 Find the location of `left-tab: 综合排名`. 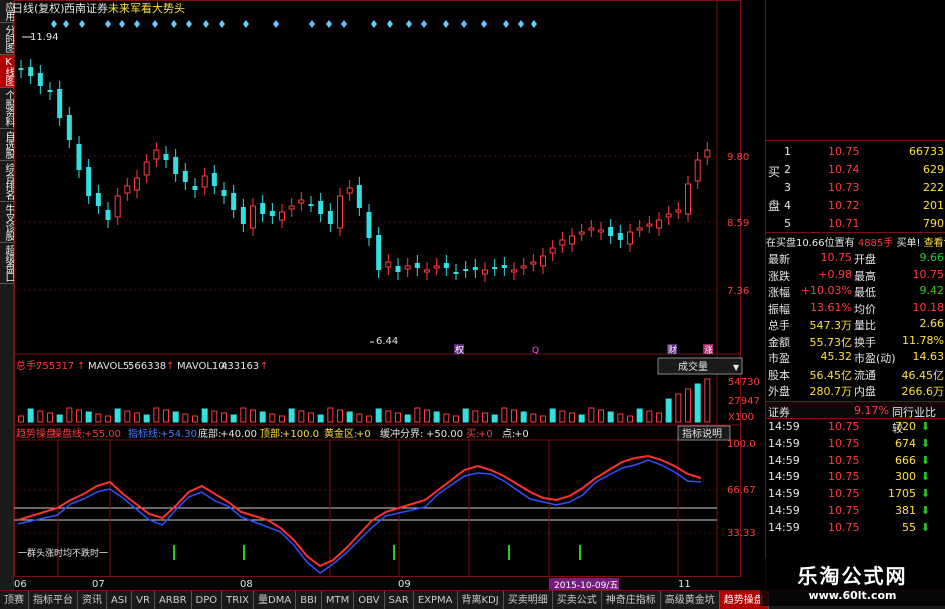

left-tab: 综合排名 is located at coordinates (7, 181).